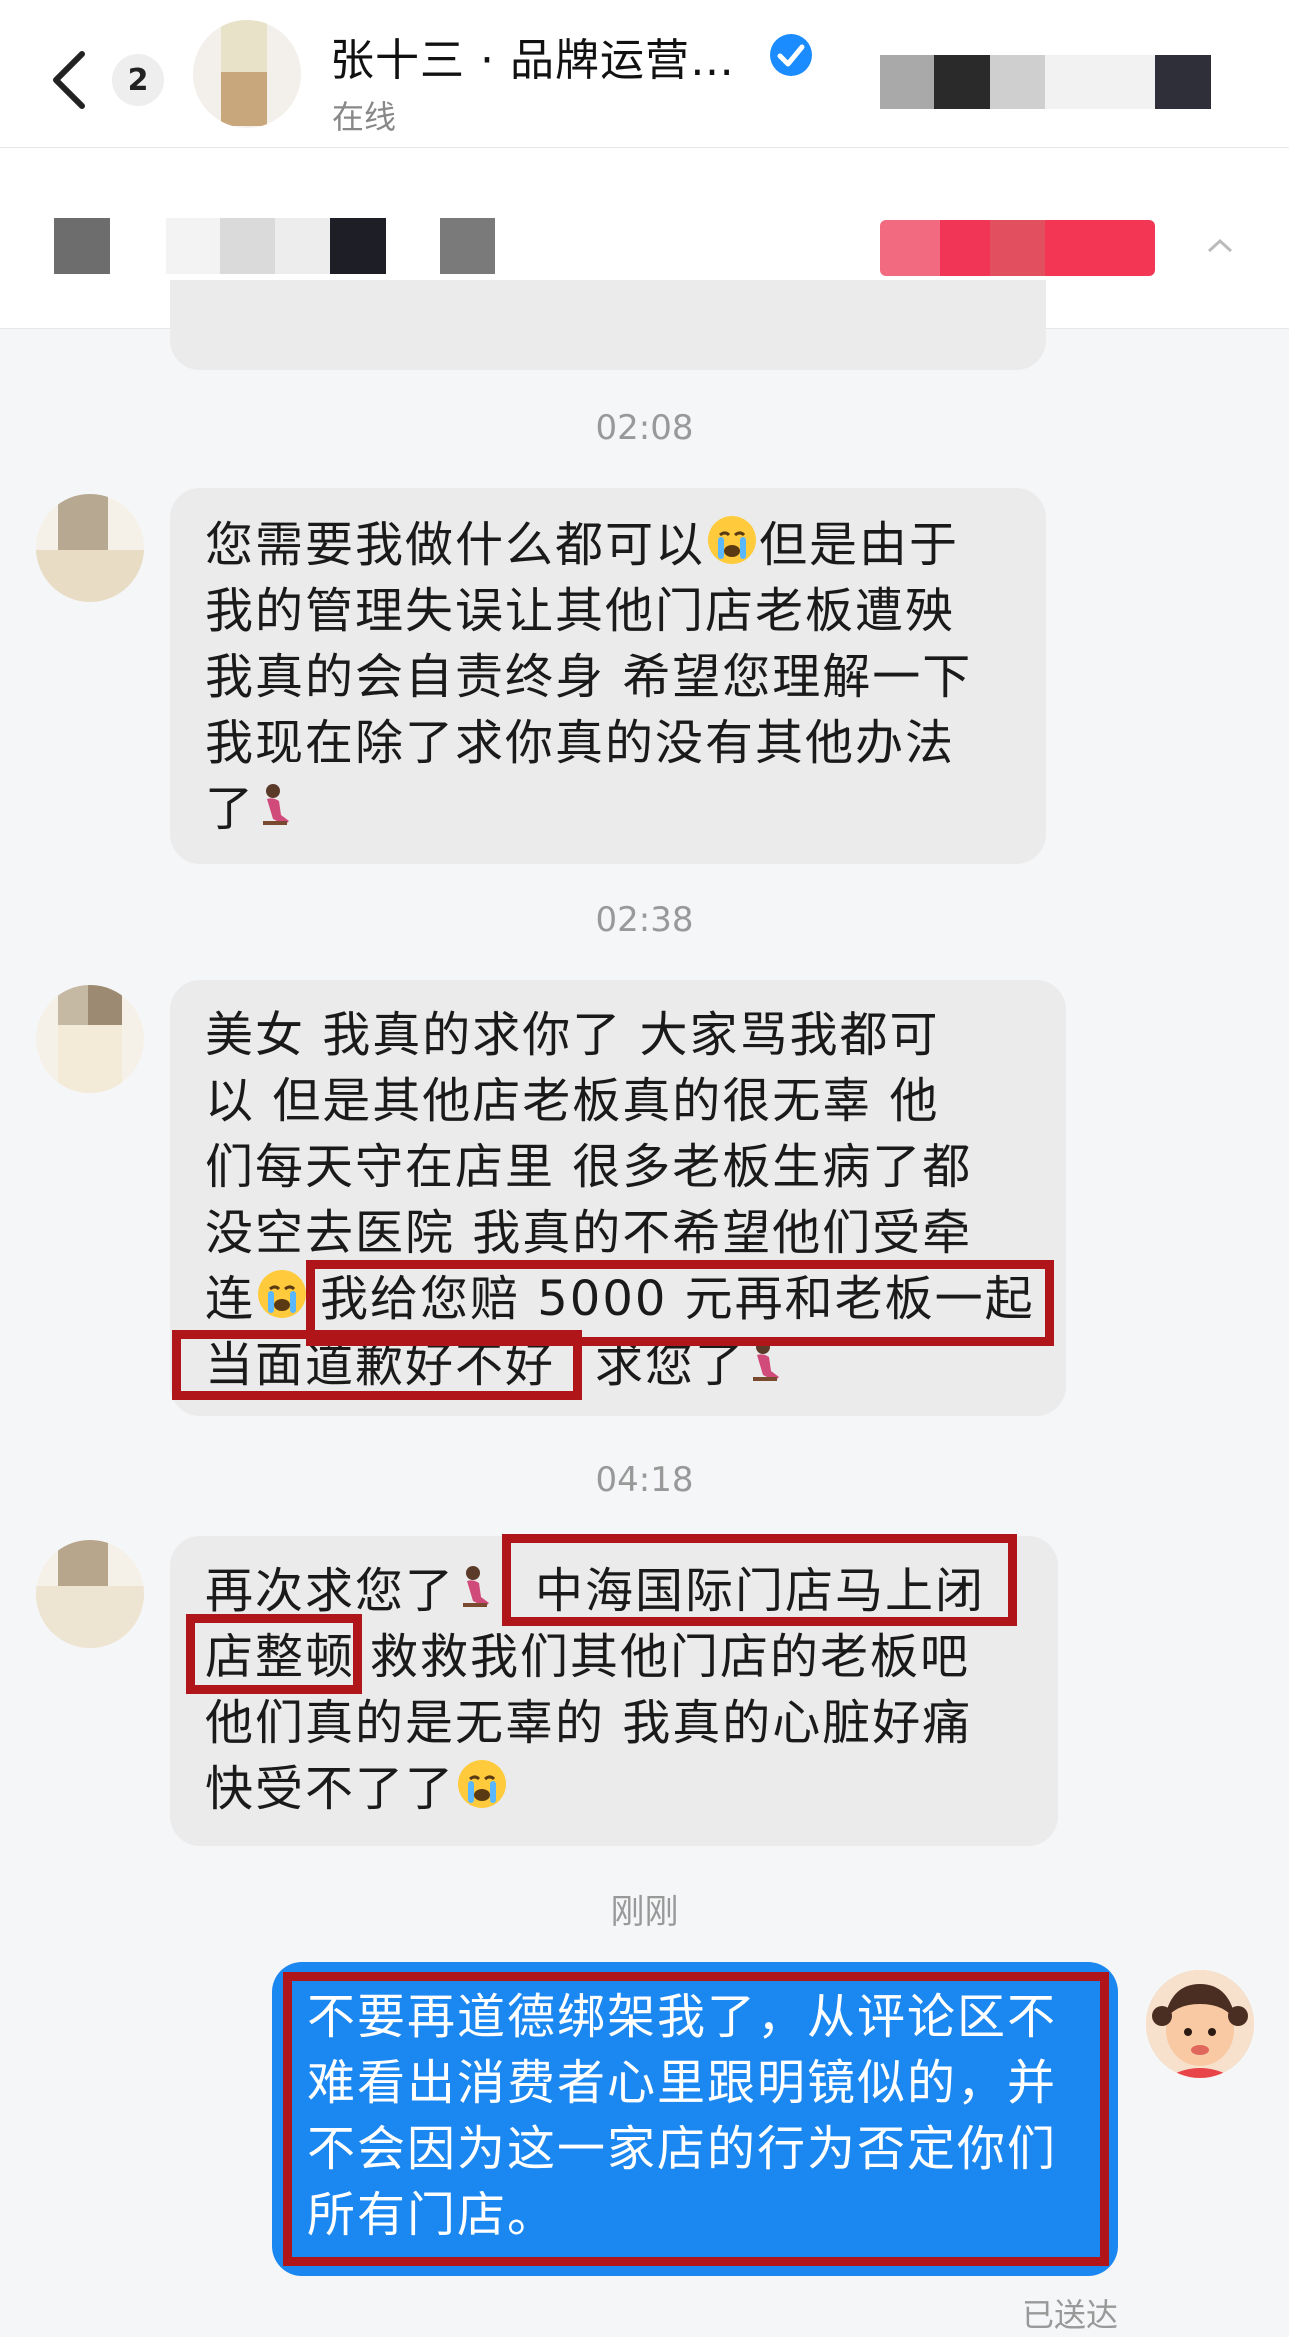  I want to click on chat-header: 2 张十三 · 品牌运营… 在线, so click(644, 74).